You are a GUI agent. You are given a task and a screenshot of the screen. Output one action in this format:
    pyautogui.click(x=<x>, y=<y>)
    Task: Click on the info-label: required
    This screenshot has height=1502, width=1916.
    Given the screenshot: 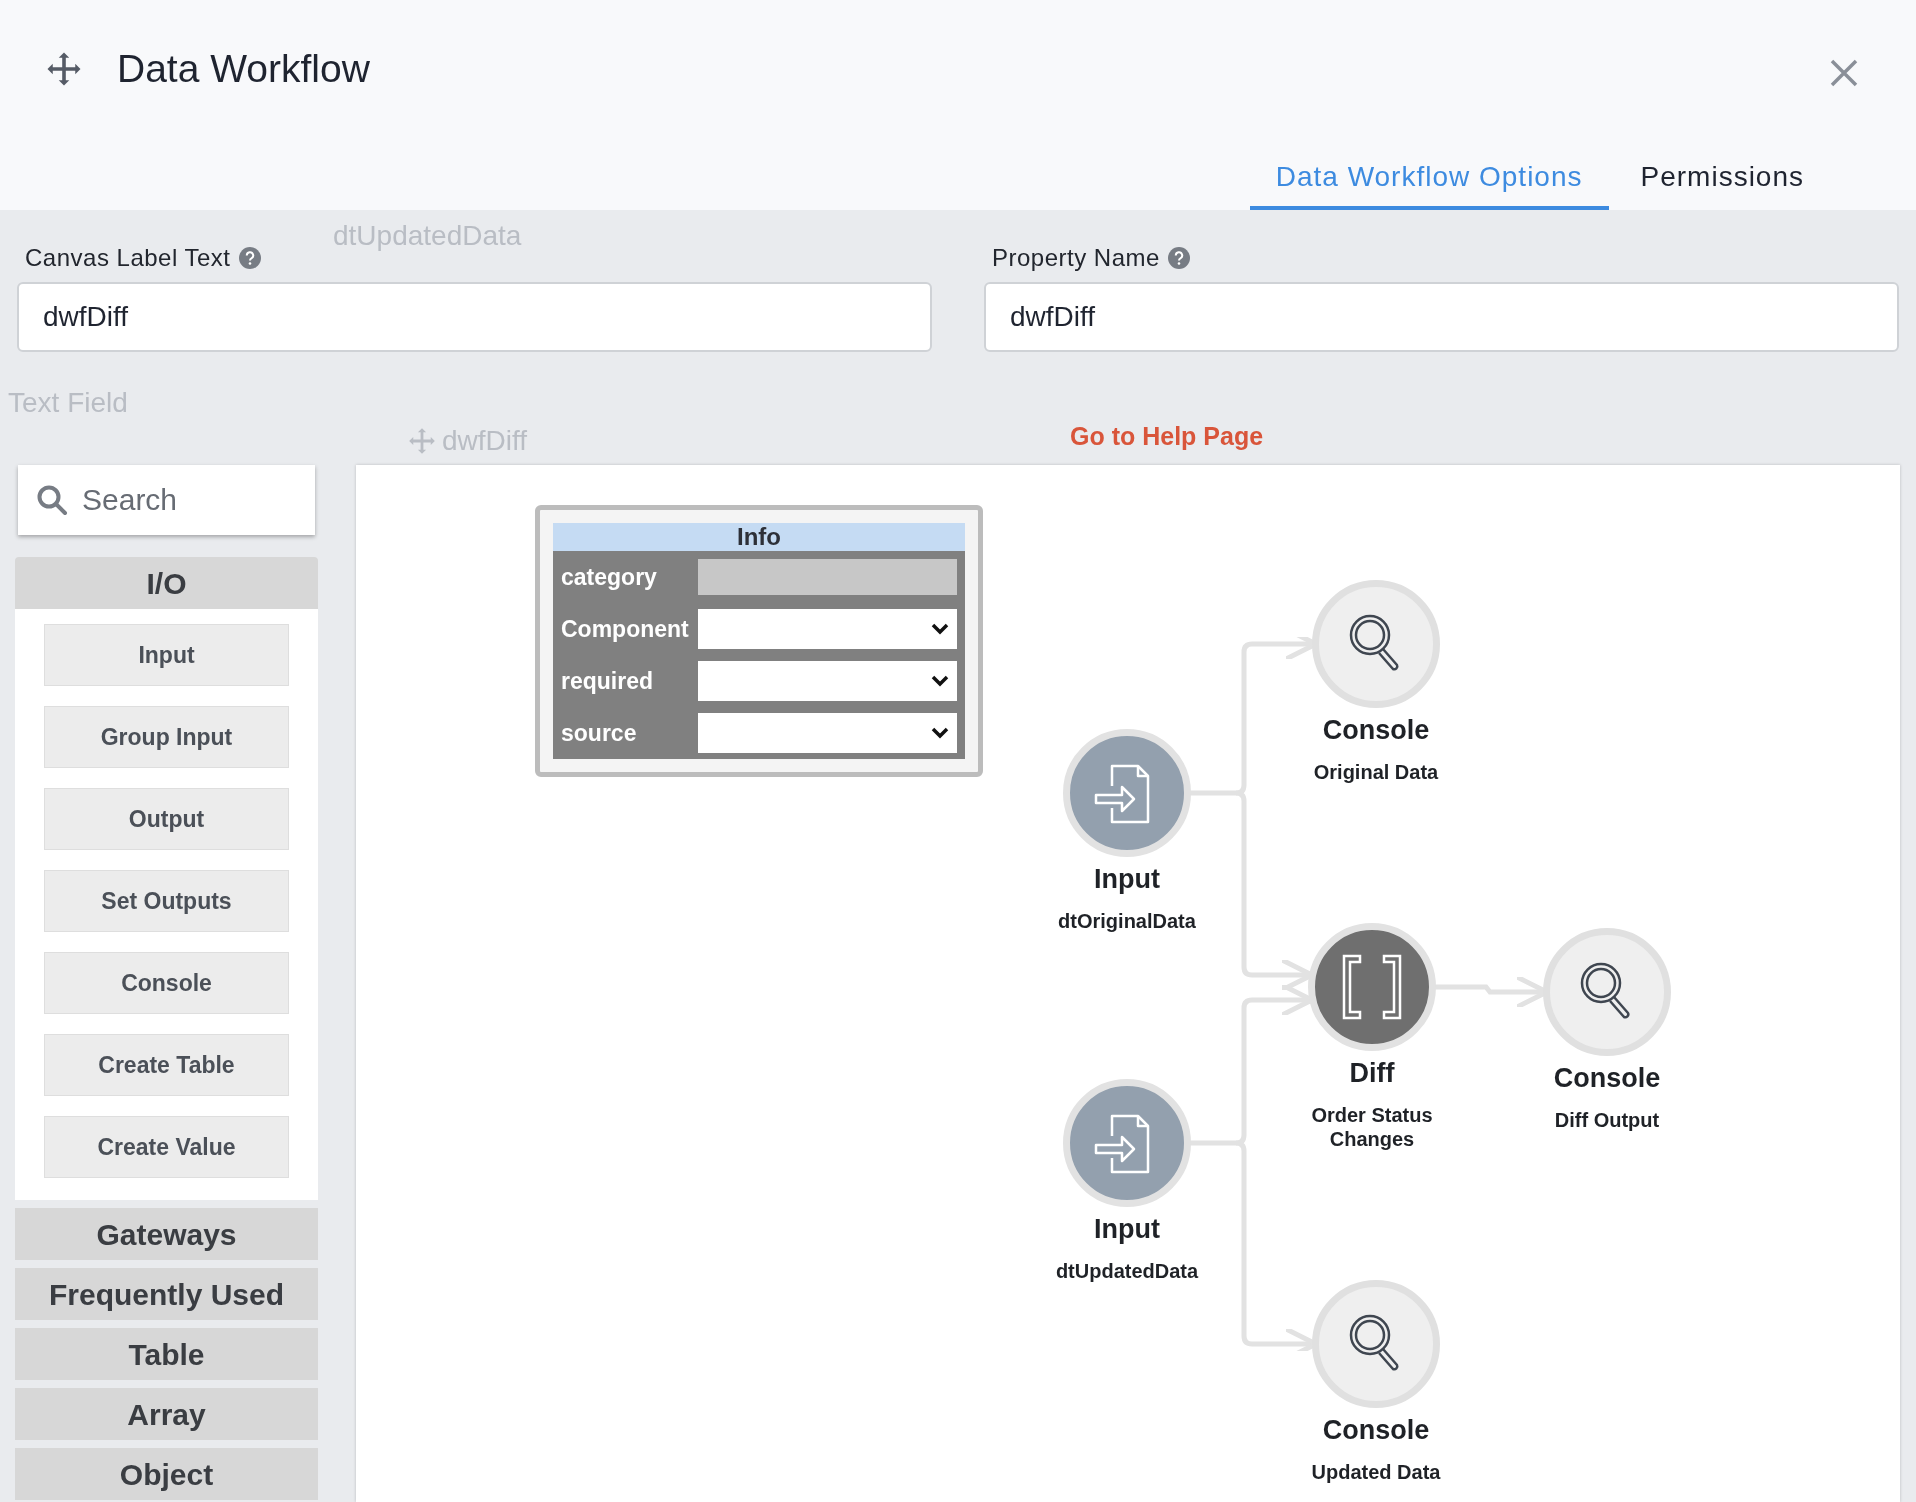 What is the action you would take?
    pyautogui.click(x=608, y=681)
    